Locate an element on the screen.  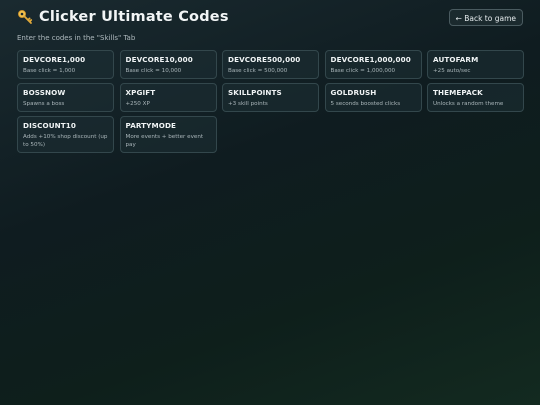
code-description: 5 seconds boosted clicks is located at coordinates (365, 104).